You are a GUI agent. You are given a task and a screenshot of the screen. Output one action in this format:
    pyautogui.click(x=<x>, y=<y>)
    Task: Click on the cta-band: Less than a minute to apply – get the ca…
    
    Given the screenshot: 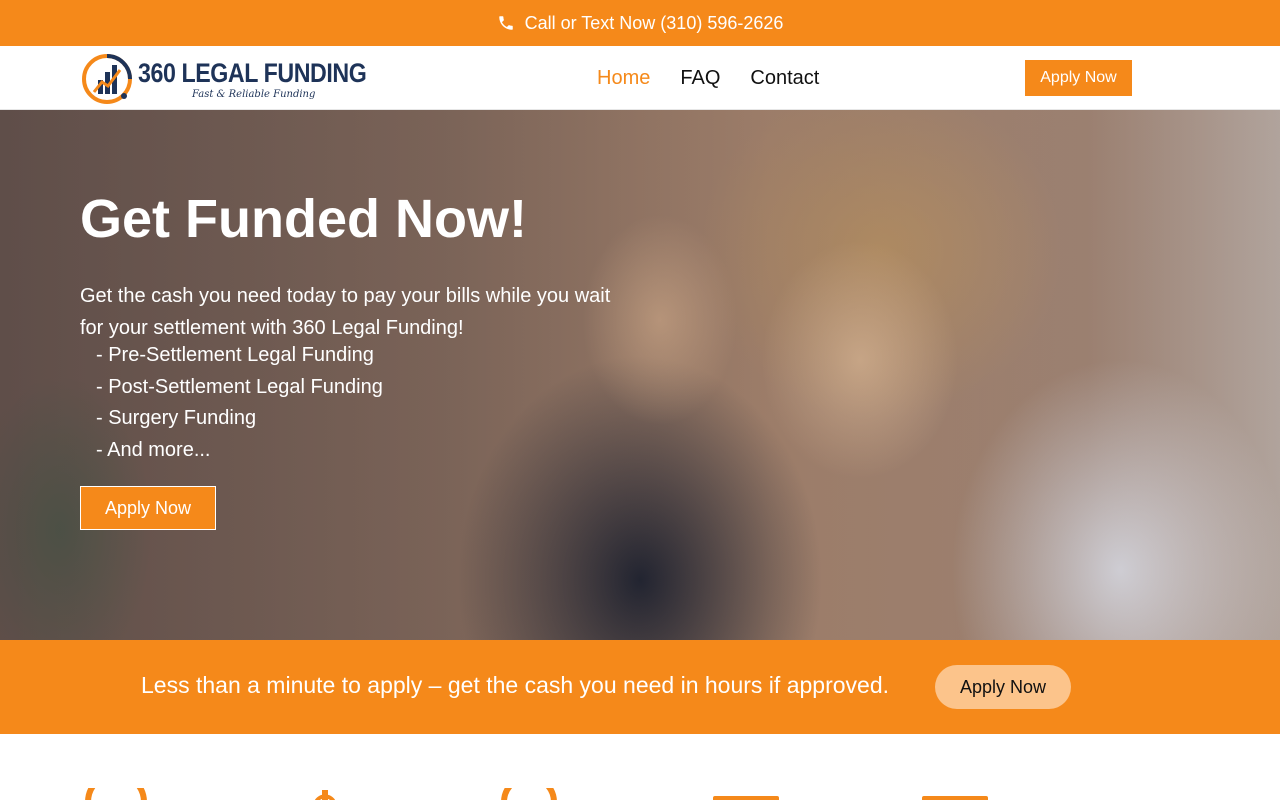 What is the action you would take?
    pyautogui.click(x=640, y=687)
    